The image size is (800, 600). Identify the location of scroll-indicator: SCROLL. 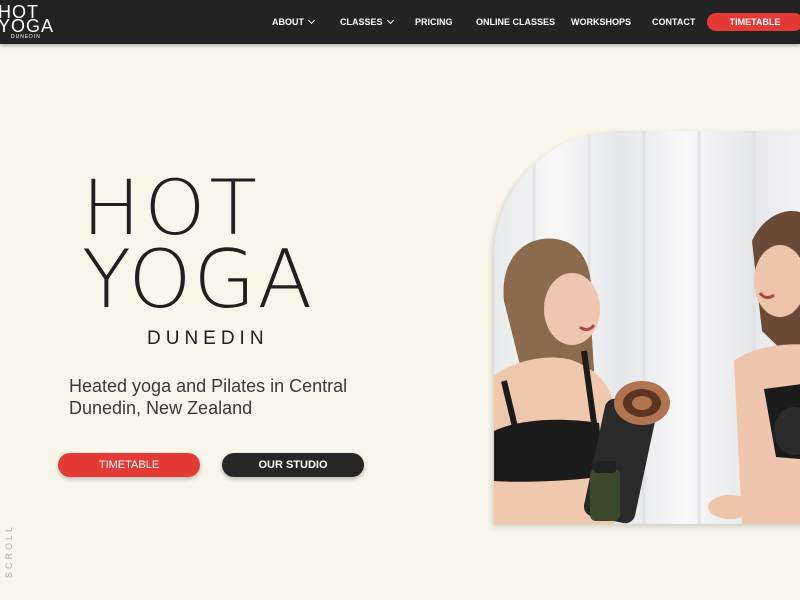
(9, 551).